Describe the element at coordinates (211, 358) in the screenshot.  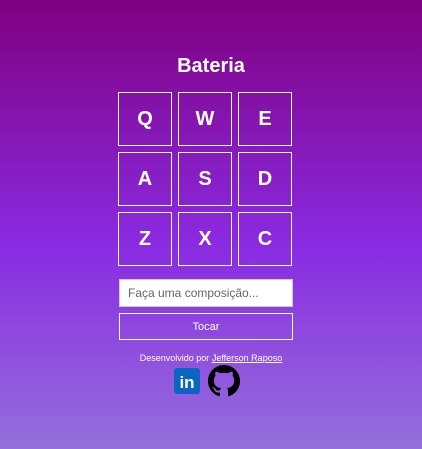
I see `footer-credit: Desenvolvido por Jefferson Raposo` at that location.